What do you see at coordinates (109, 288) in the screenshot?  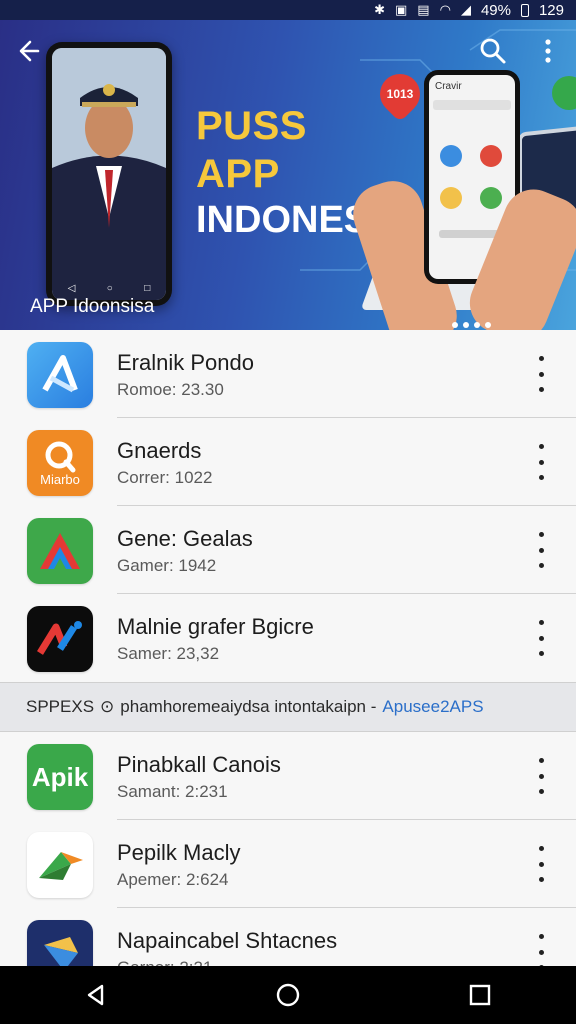 I see `left-phone-navbar: ◁ ○ □` at bounding box center [109, 288].